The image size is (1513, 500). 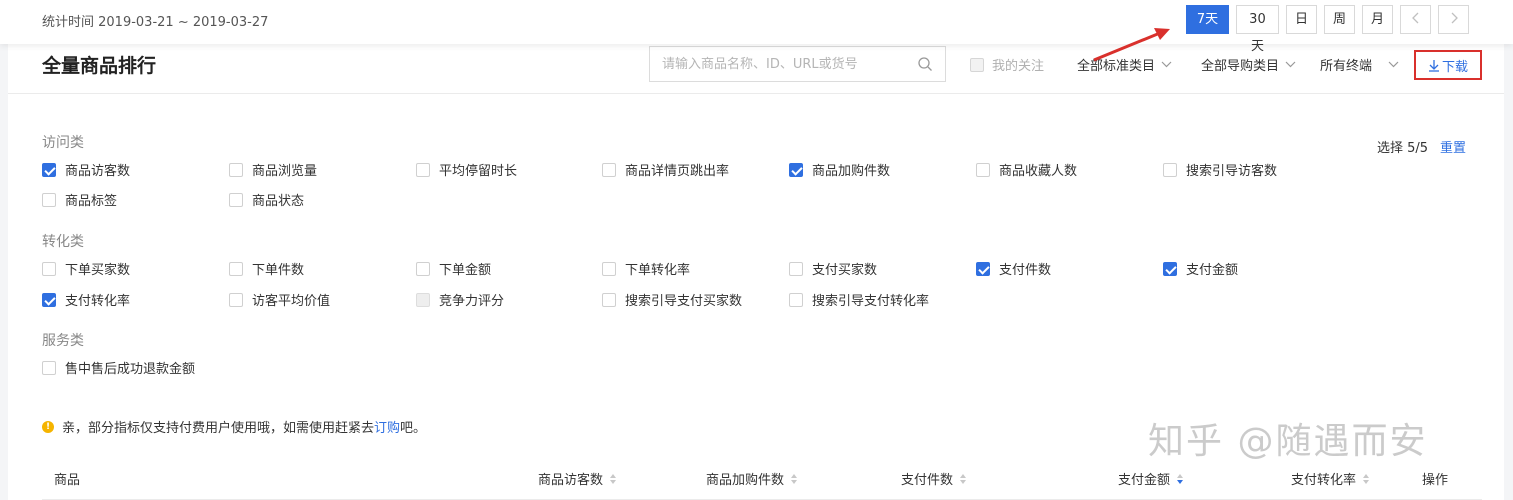 What do you see at coordinates (48, 426) in the screenshot?
I see `warning-icon: !` at bounding box center [48, 426].